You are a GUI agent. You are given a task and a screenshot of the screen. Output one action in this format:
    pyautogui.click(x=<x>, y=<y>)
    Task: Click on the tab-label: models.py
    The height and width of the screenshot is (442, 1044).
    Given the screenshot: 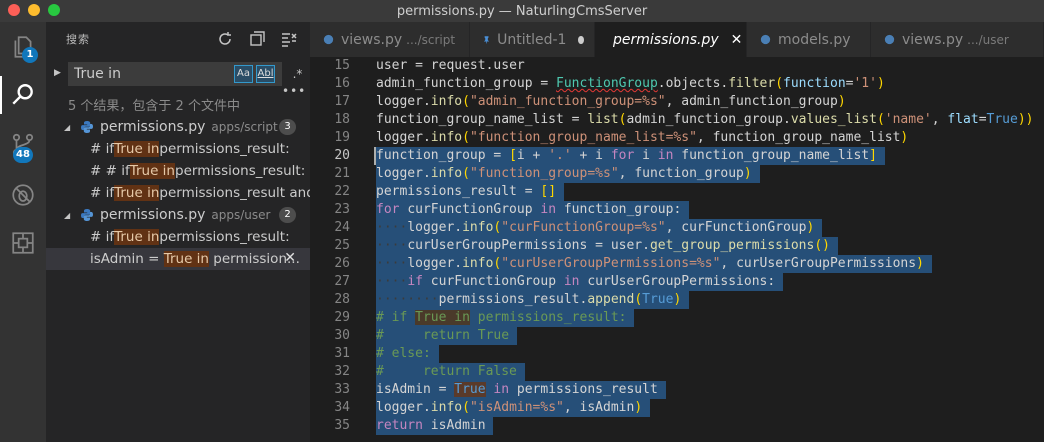 What is the action you would take?
    pyautogui.click(x=814, y=39)
    